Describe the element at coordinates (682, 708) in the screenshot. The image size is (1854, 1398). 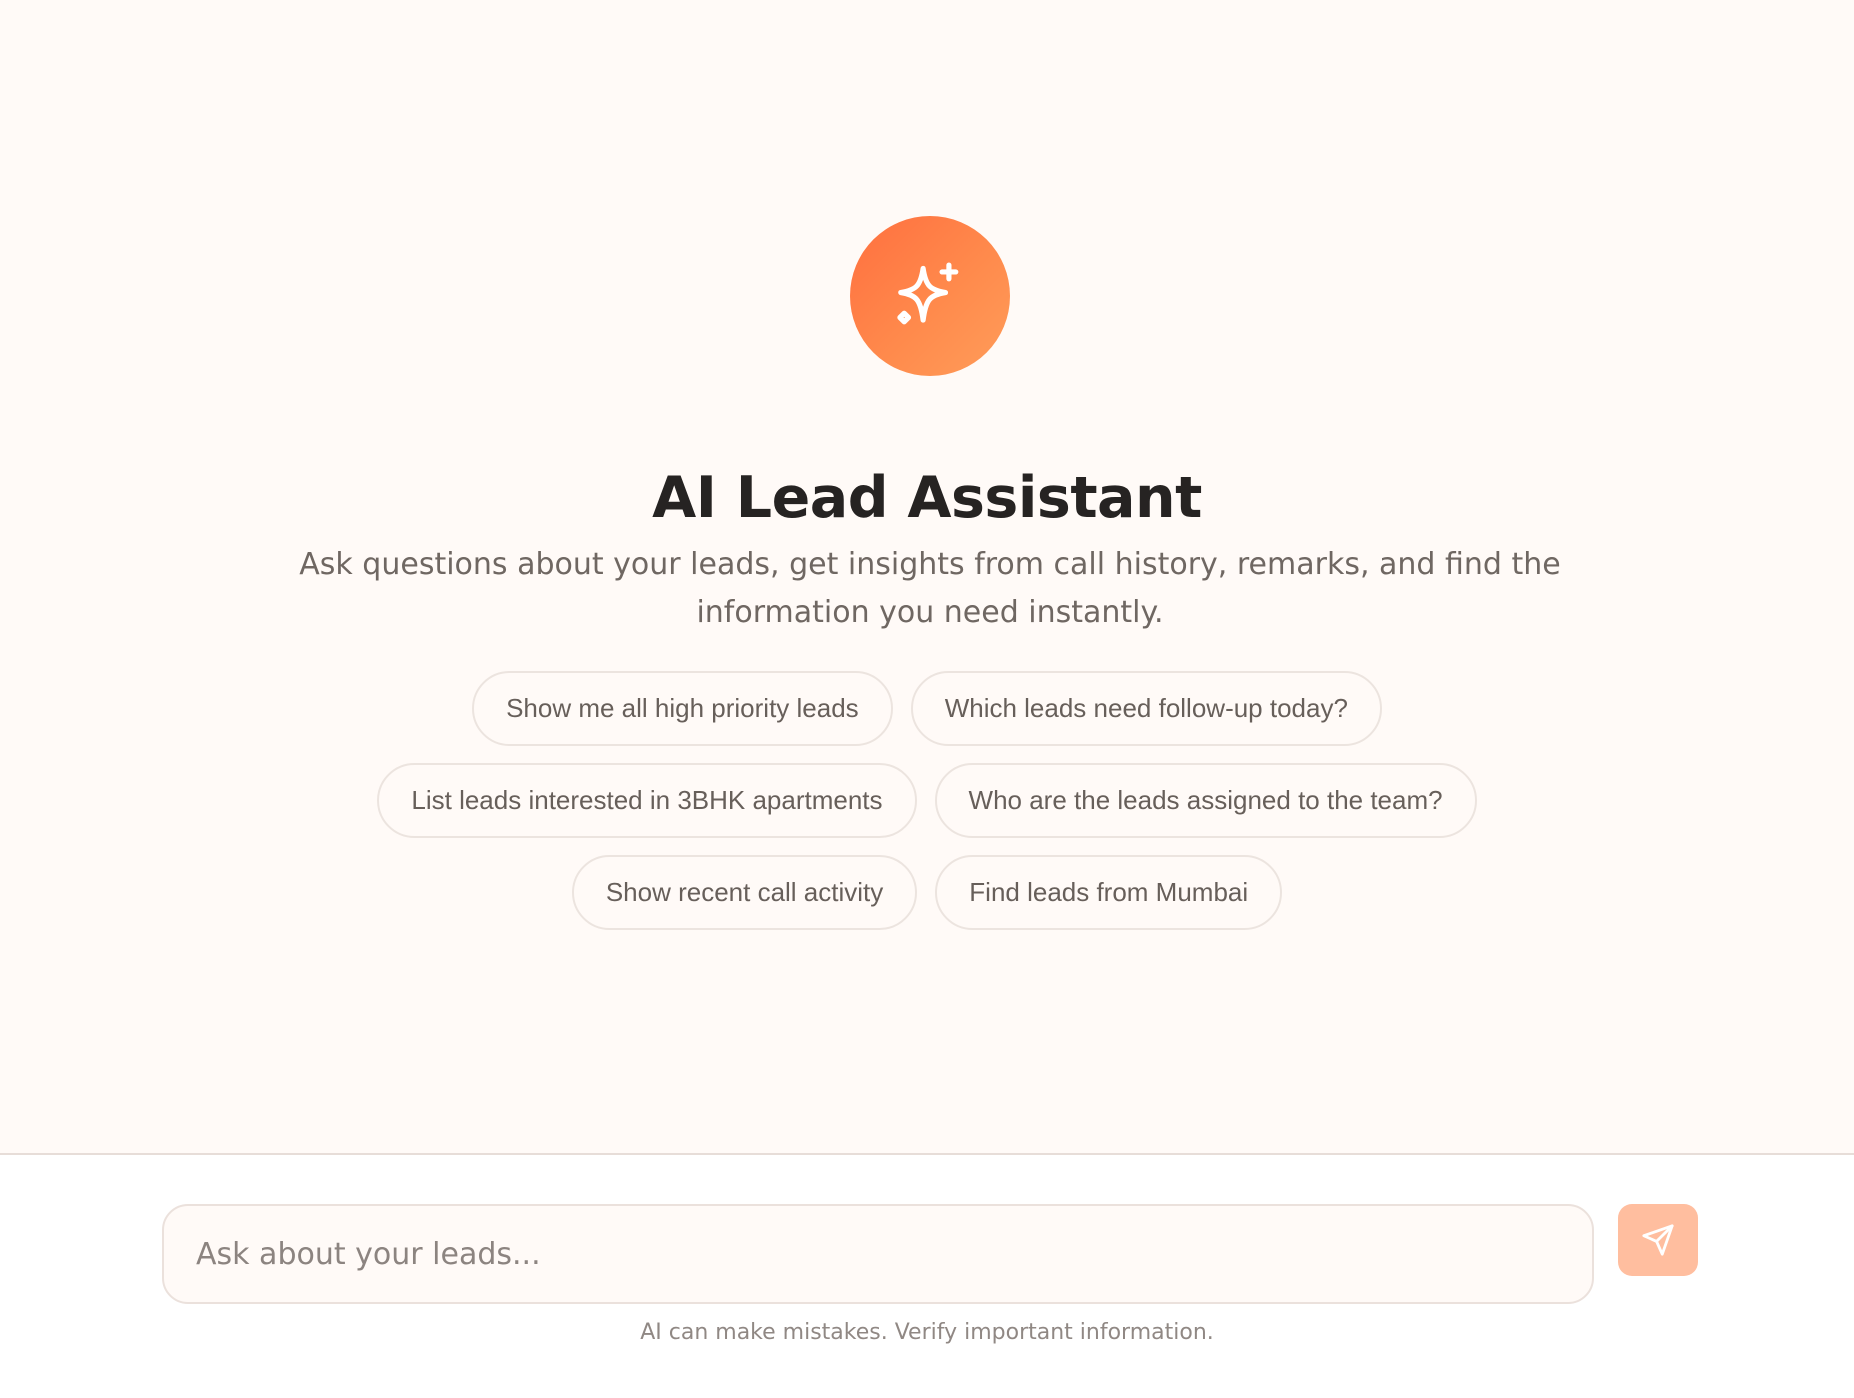
I see `suggestion-high-priority-leads: Show me all high priority leads` at that location.